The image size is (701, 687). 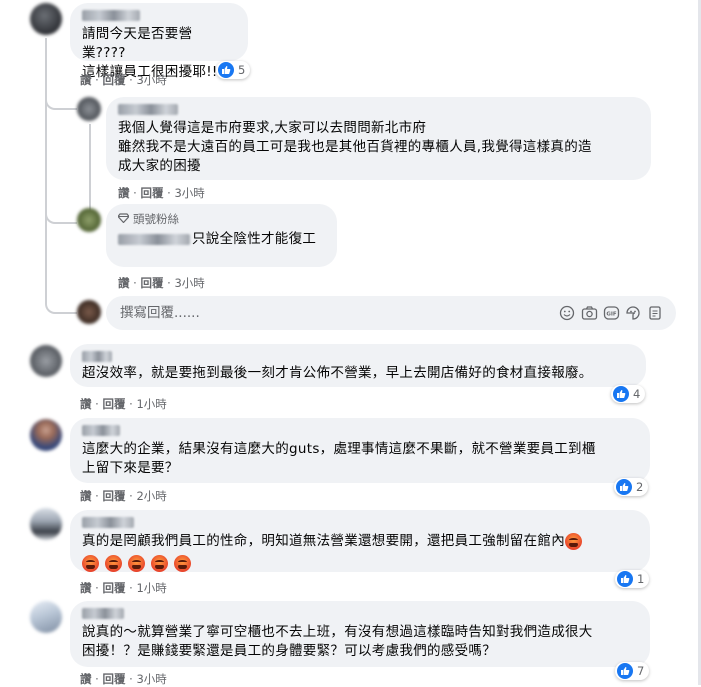 I want to click on camera-icon, so click(x=589, y=313).